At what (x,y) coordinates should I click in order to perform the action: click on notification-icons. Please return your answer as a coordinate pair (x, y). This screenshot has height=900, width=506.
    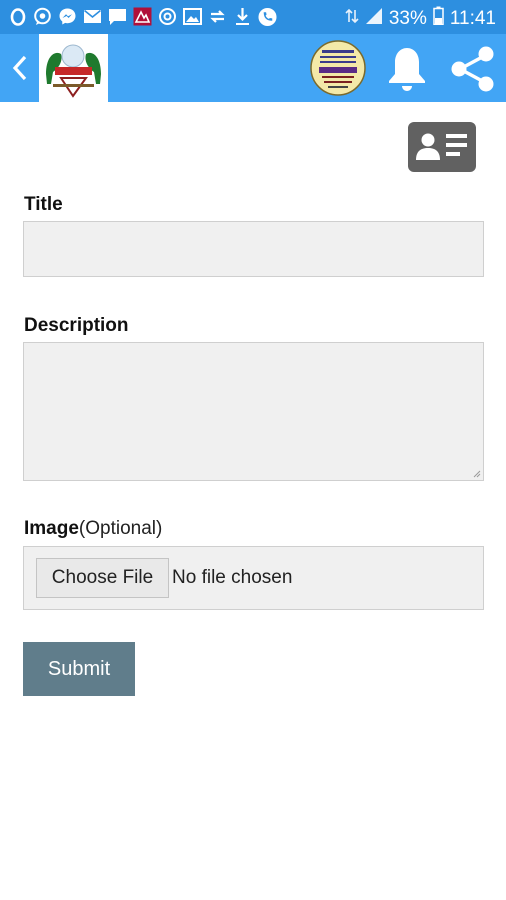
    Looking at the image, I should click on (142, 16).